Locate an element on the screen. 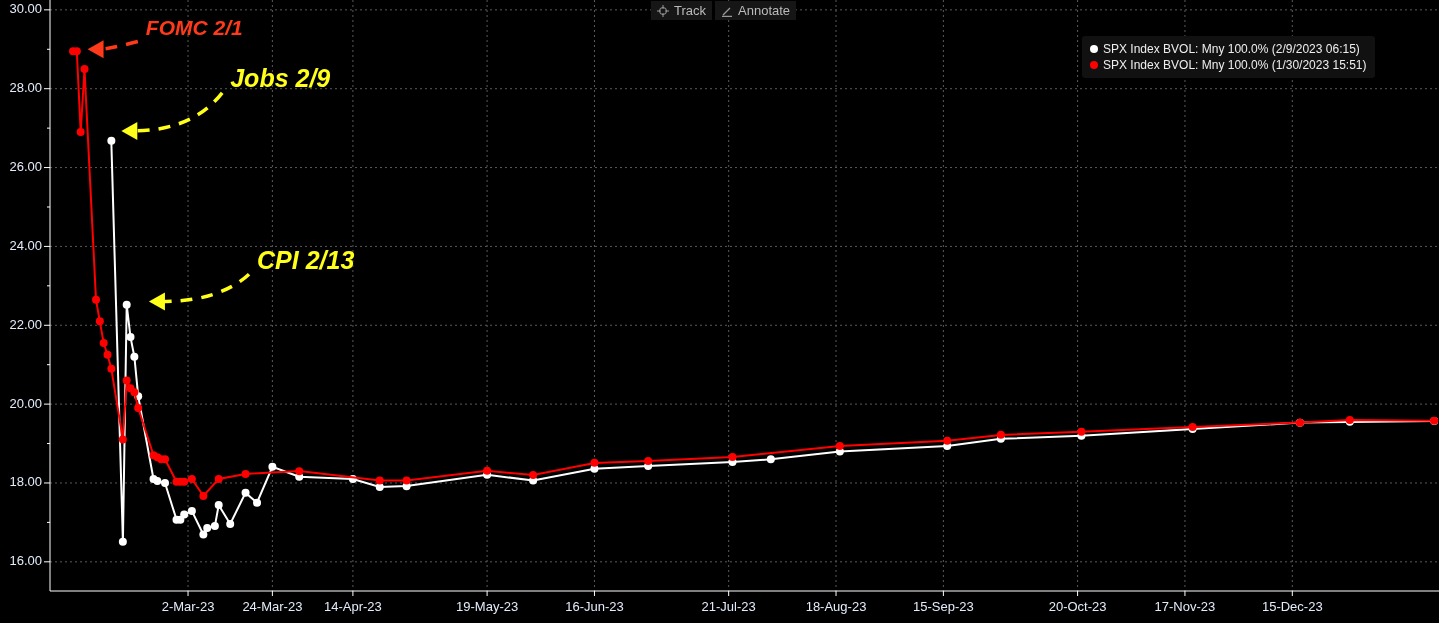 This screenshot has height=623, width=1439. axis-label: 15-Sep-23 is located at coordinates (943, 607).